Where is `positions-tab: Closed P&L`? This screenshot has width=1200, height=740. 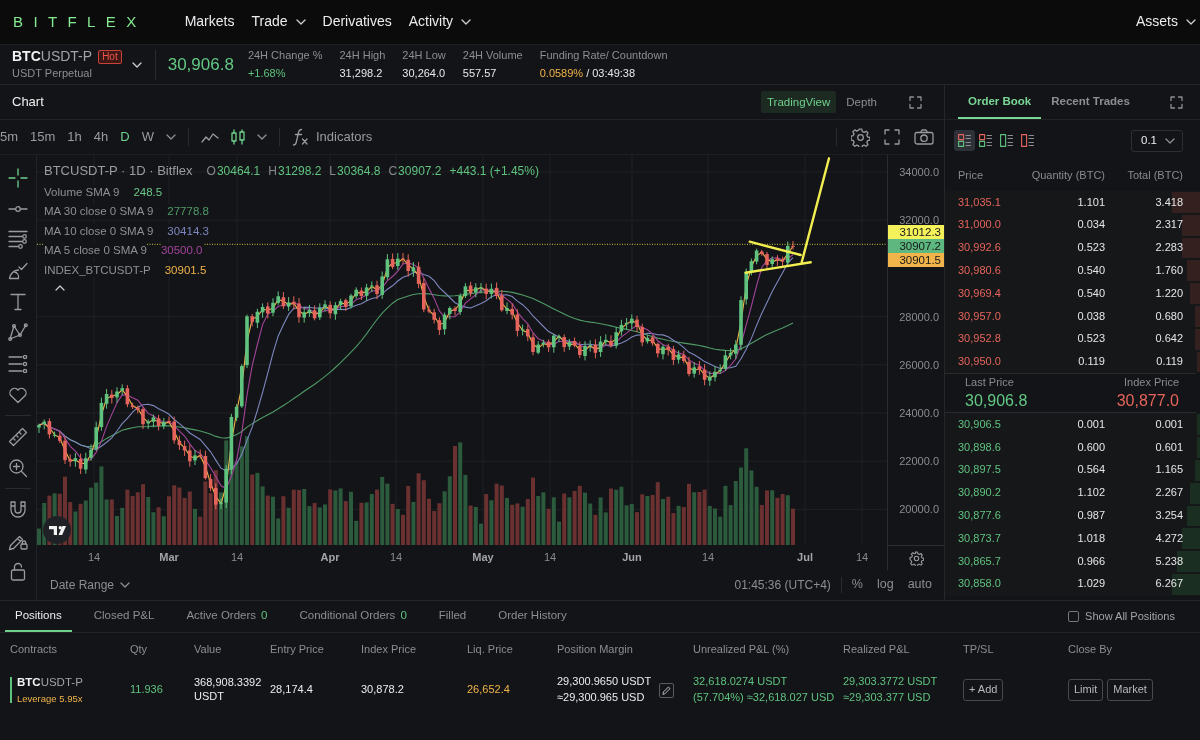
positions-tab: Closed P&L is located at coordinates (124, 616).